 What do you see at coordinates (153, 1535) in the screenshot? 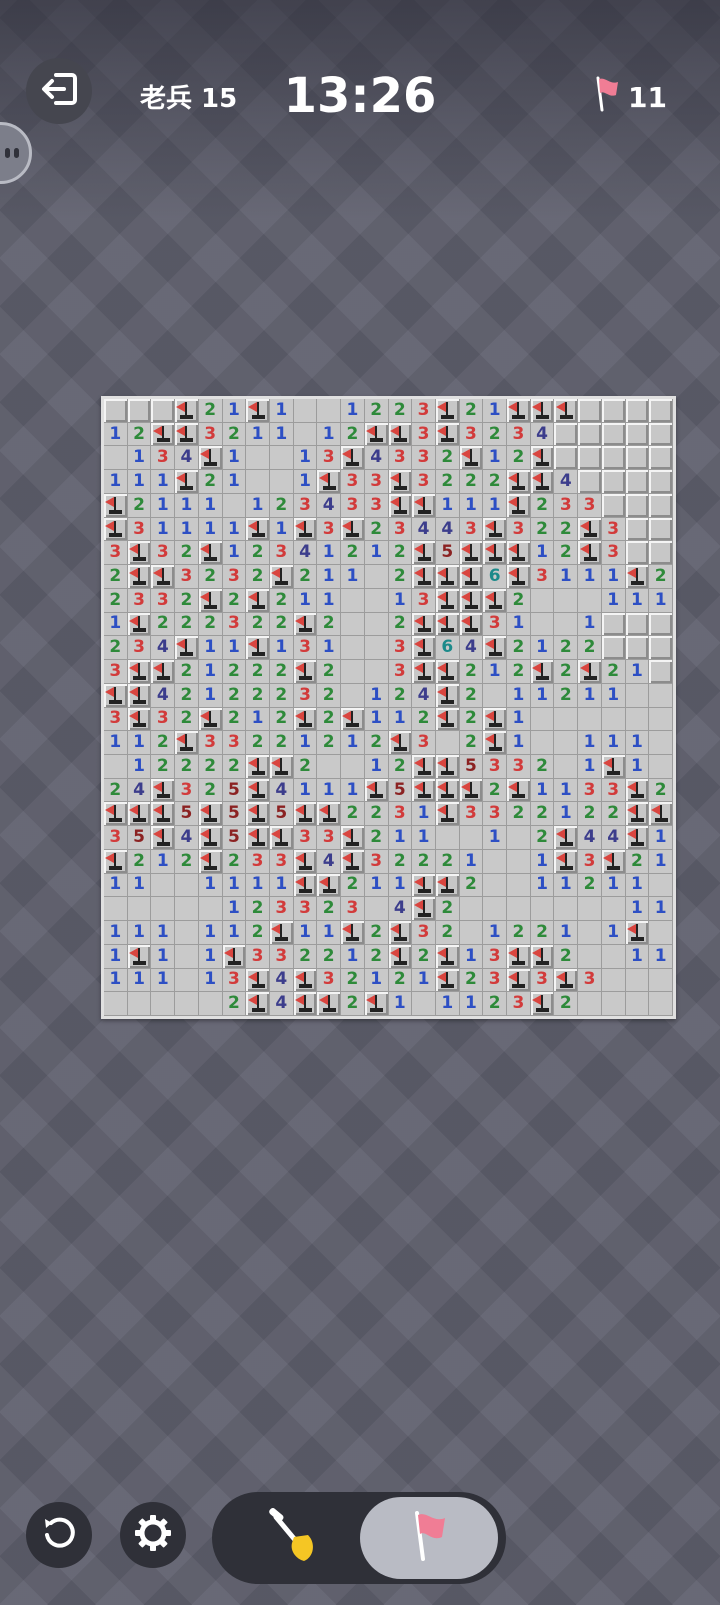
I see `settings-button` at bounding box center [153, 1535].